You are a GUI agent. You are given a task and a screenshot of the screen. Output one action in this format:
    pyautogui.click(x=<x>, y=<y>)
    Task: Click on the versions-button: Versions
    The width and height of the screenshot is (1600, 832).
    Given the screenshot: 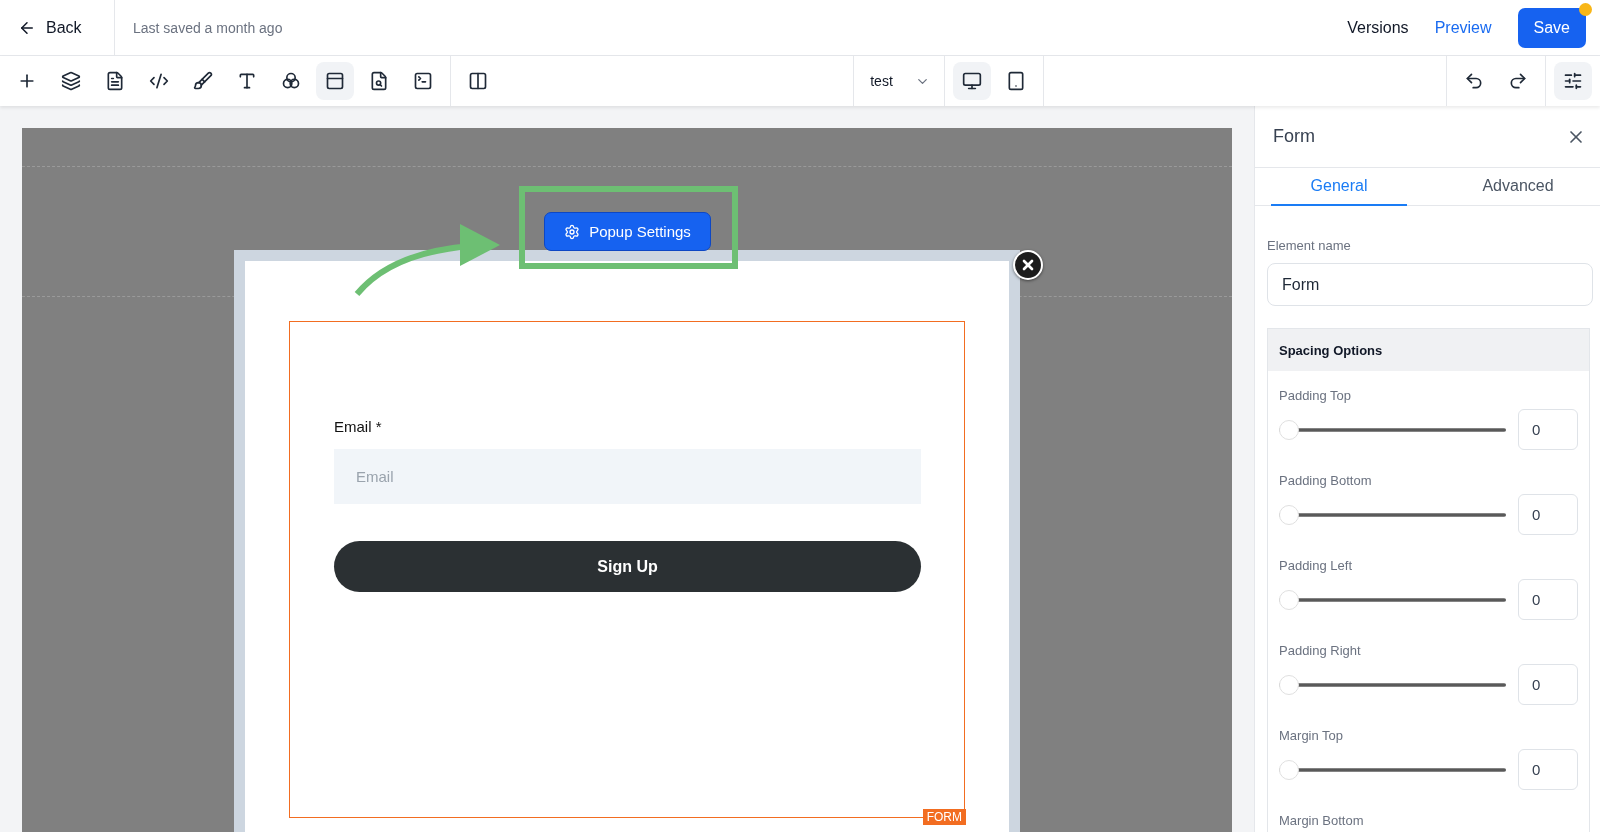 What is the action you would take?
    pyautogui.click(x=1378, y=27)
    